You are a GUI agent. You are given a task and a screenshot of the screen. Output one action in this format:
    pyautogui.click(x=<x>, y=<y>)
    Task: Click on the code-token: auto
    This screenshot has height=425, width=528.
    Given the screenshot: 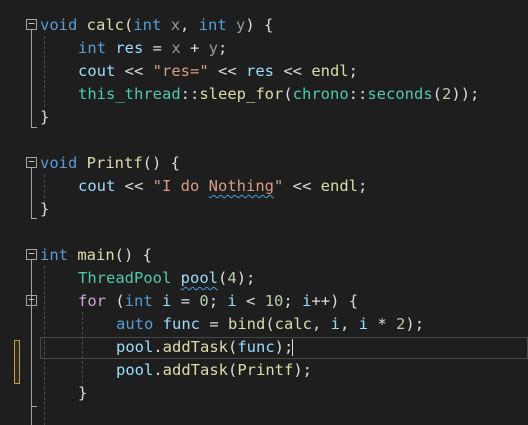 What is the action you would take?
    pyautogui.click(x=135, y=324)
    